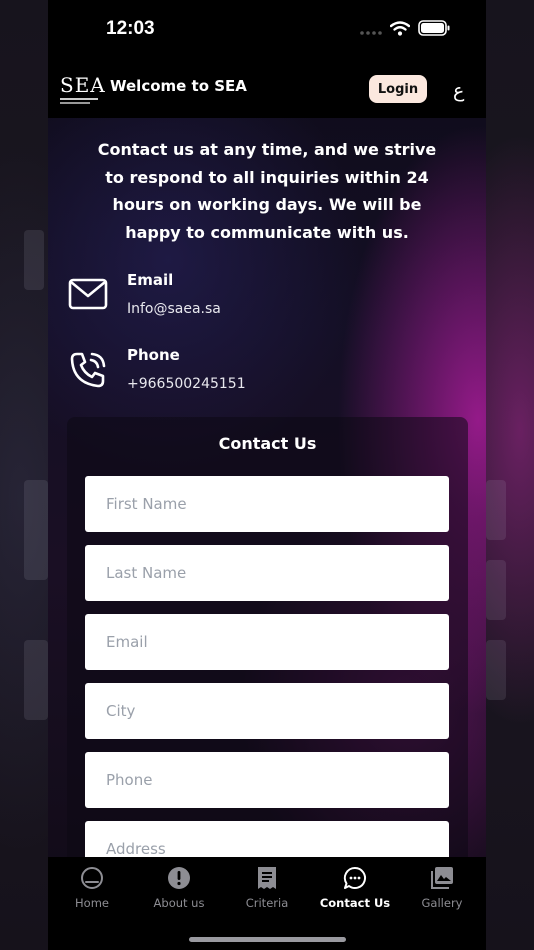 The height and width of the screenshot is (950, 534). Describe the element at coordinates (267, 939) in the screenshot. I see `home-indicator` at that location.